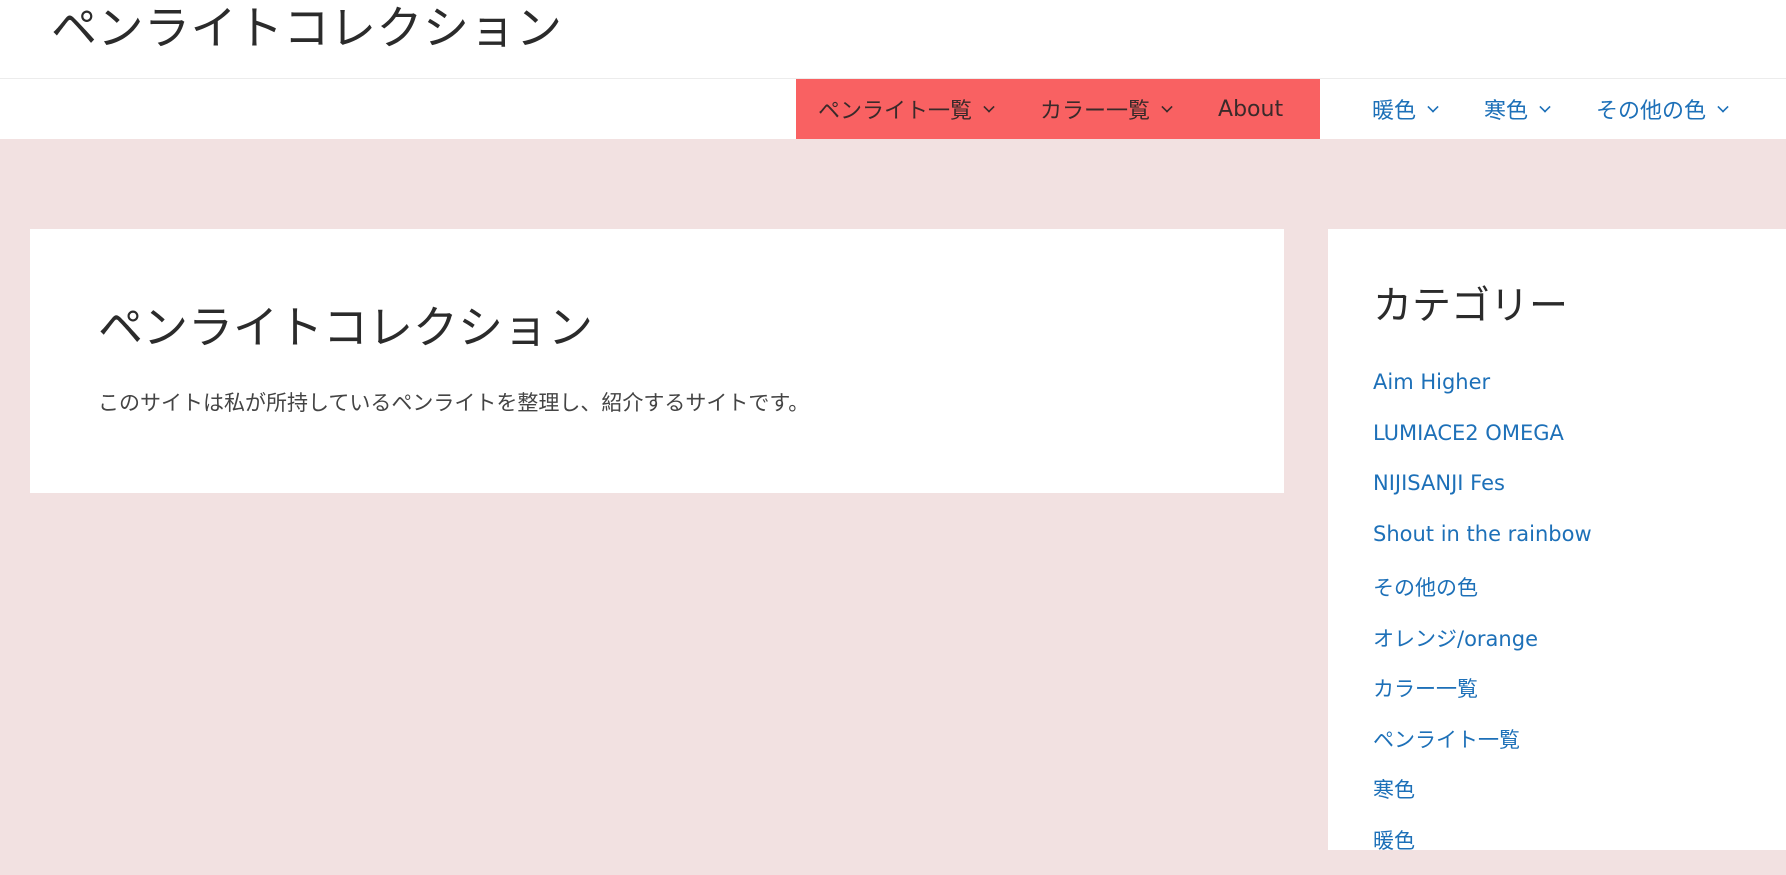 This screenshot has height=875, width=1786. Describe the element at coordinates (1506, 109) in the screenshot. I see `menu-item-label: 寒色` at that location.